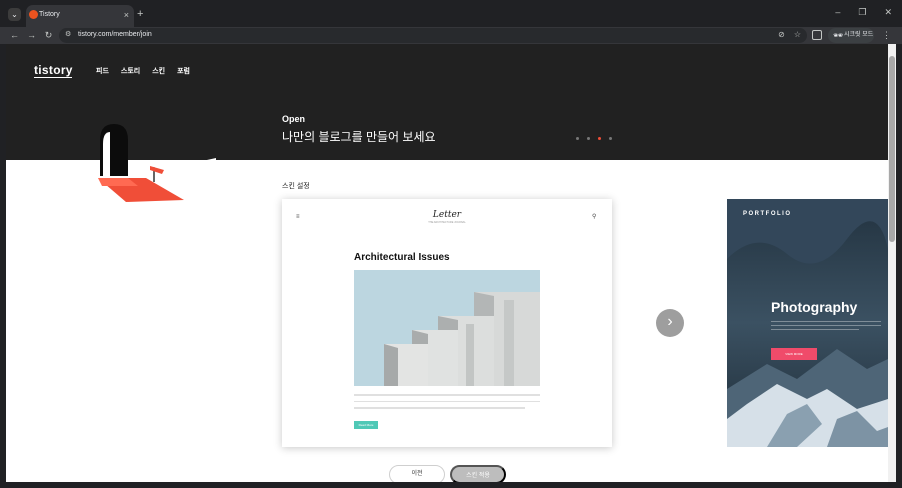  What do you see at coordinates (126, 15) in the screenshot?
I see `tab-close-icon: ×` at bounding box center [126, 15].